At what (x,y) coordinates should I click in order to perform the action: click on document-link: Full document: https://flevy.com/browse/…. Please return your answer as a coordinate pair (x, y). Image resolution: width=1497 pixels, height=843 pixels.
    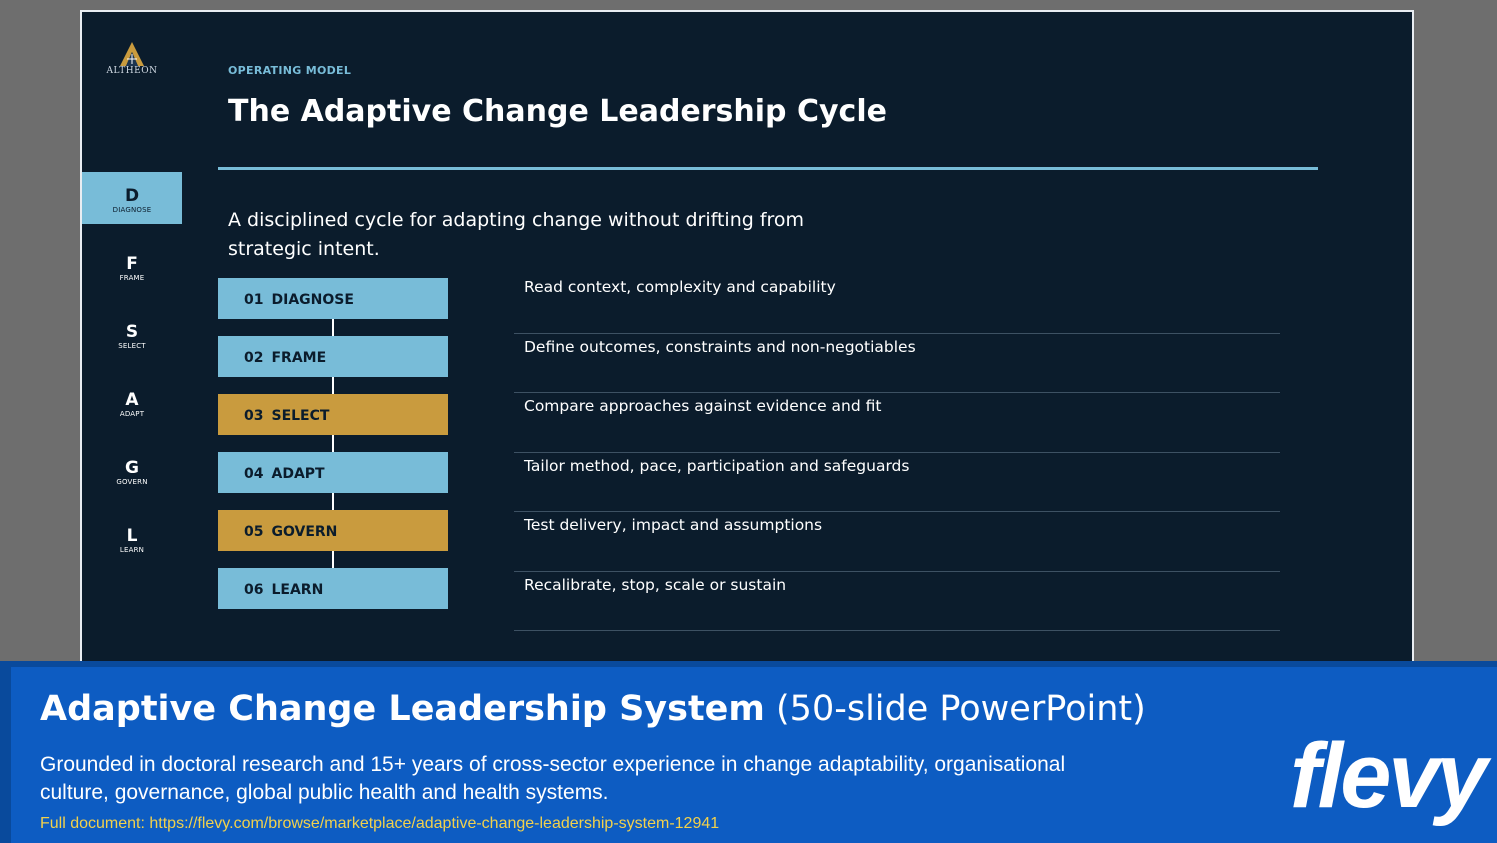
    Looking at the image, I should click on (379, 824).